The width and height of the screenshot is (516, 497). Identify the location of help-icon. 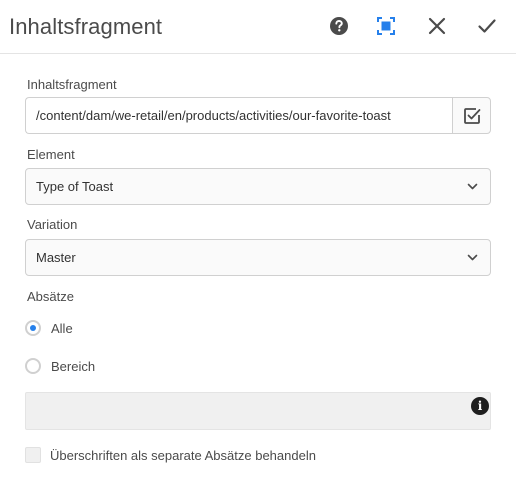
(339, 26).